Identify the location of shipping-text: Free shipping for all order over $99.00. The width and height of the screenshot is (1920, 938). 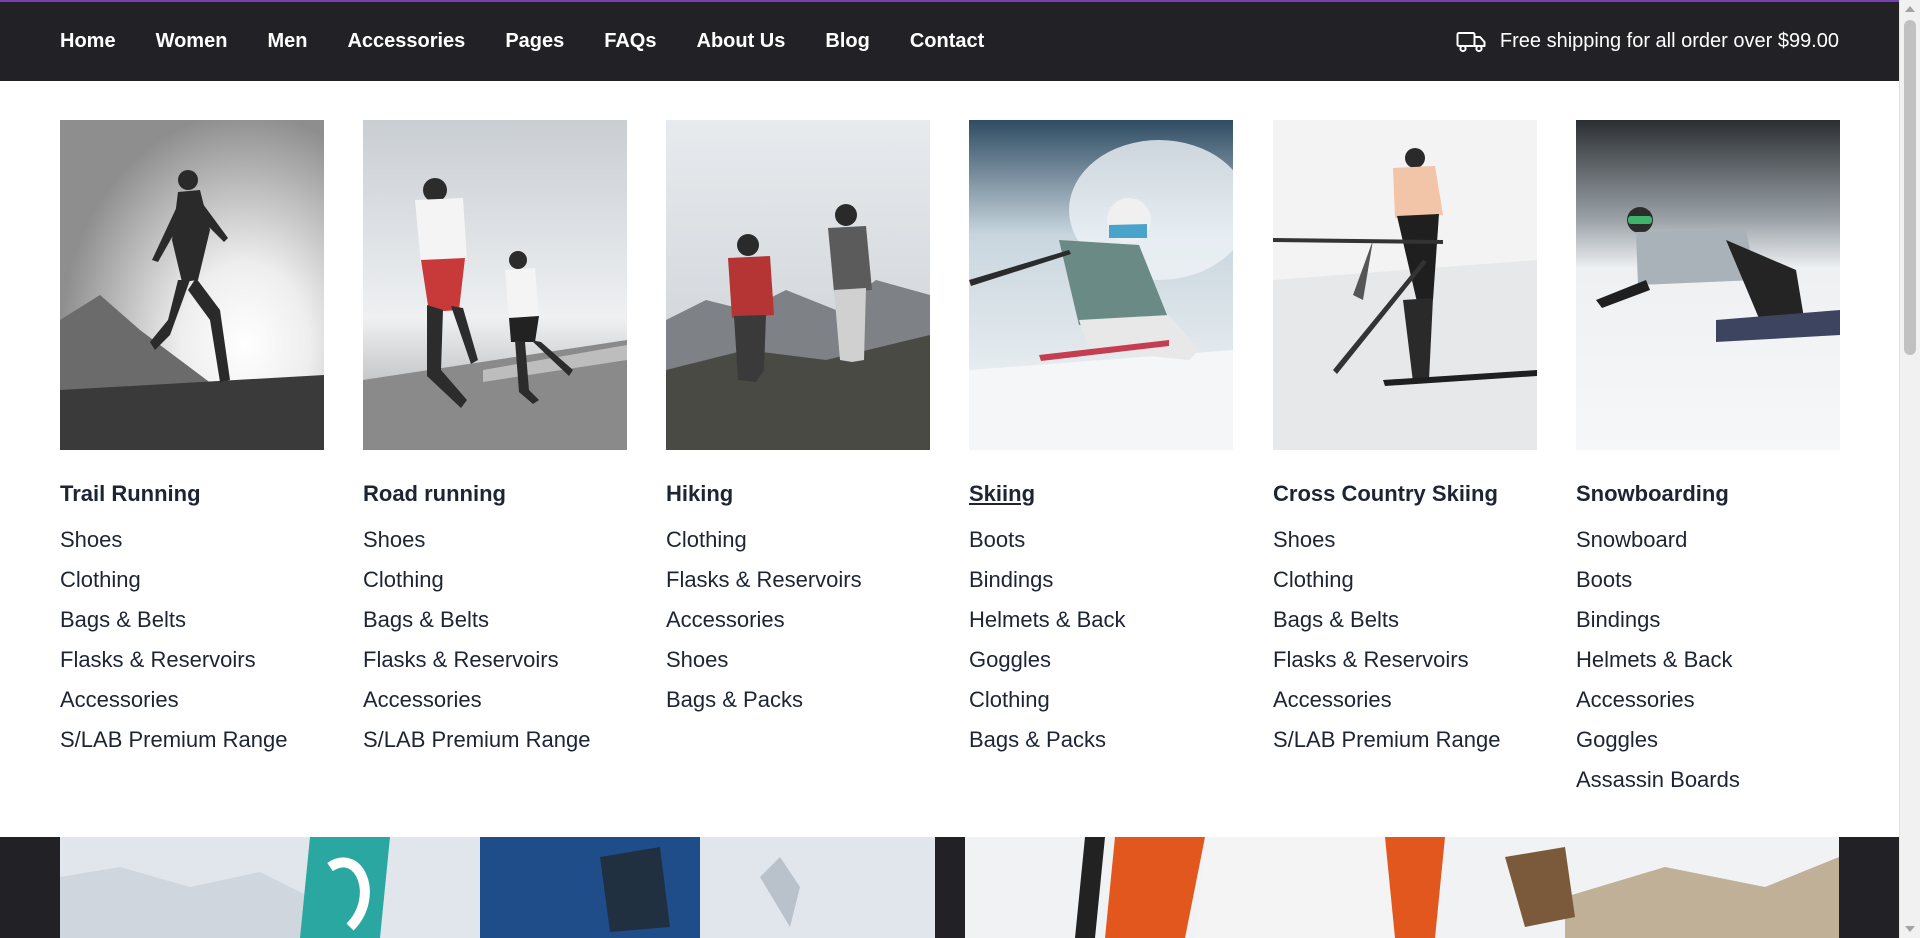
(1669, 41).